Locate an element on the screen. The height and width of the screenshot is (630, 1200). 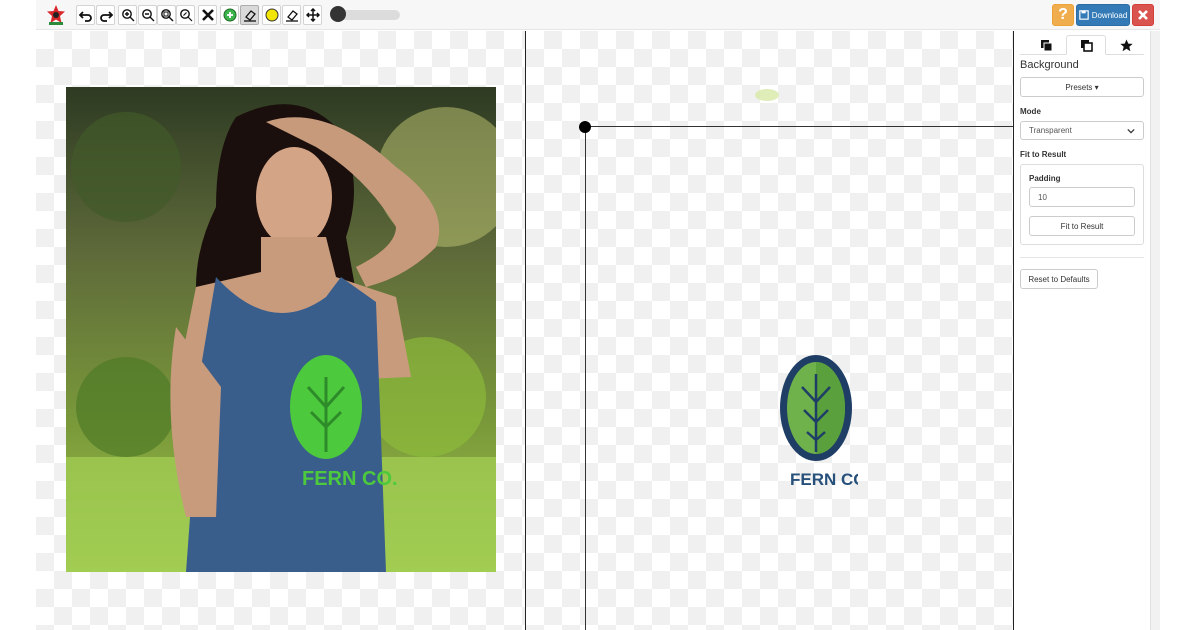
padding-label: Padding is located at coordinates (1045, 178).